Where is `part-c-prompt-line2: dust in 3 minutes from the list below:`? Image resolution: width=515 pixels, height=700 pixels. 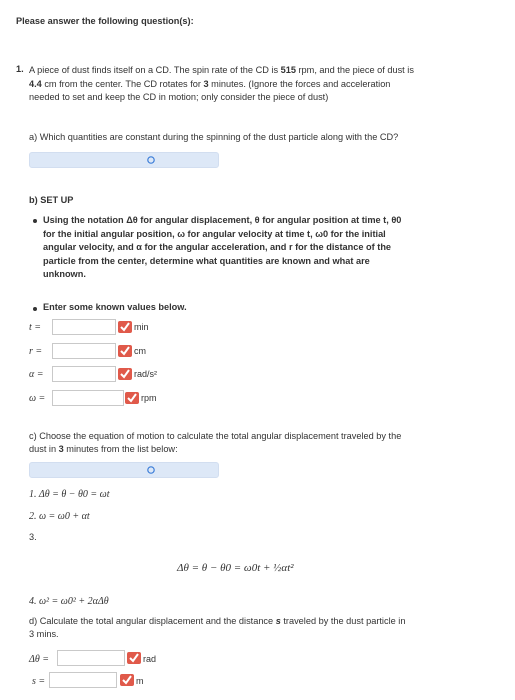
part-c-prompt-line2: dust in 3 minutes from the list below: is located at coordinates (103, 449).